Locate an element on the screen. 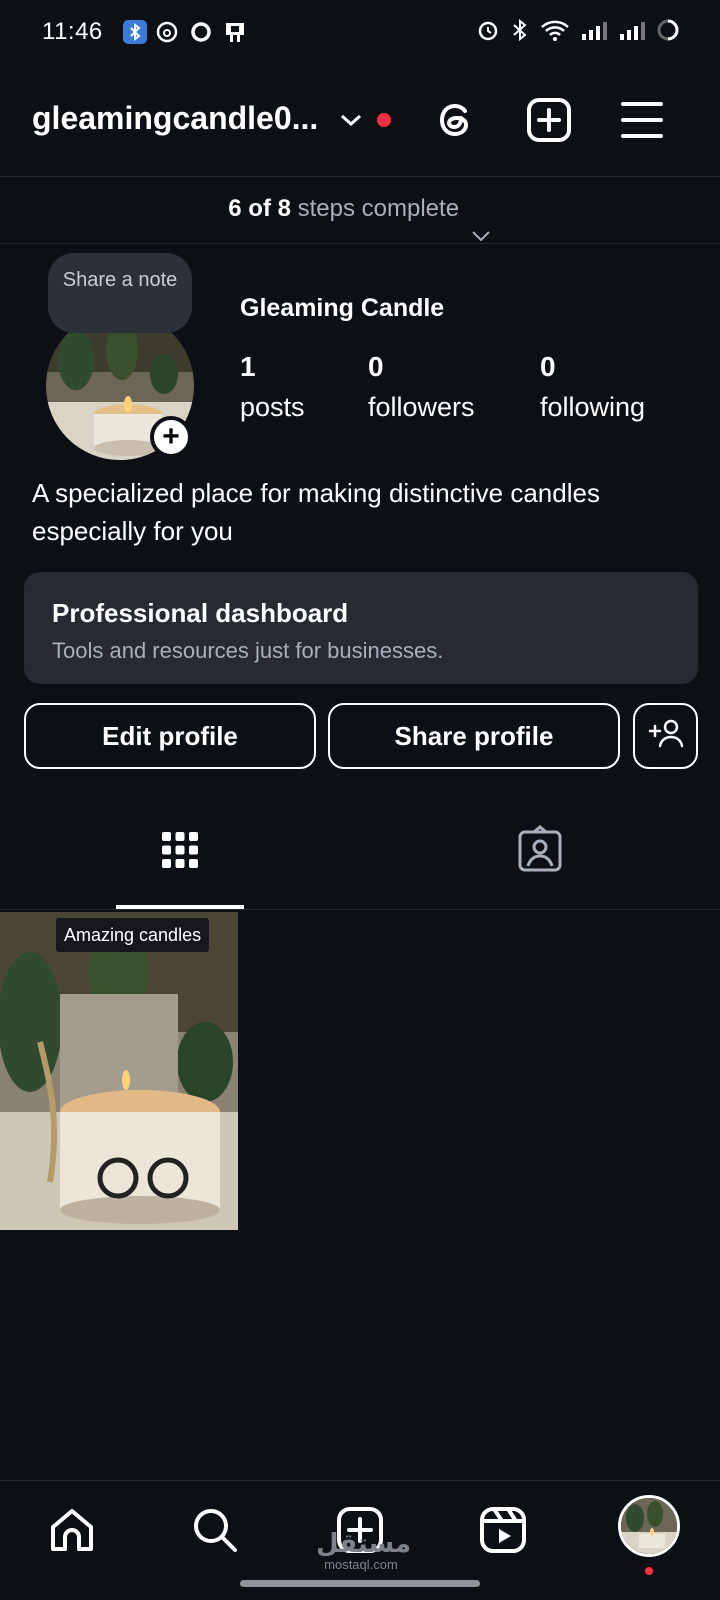 This screenshot has width=720, height=1600. grid-icon is located at coordinates (180, 850).